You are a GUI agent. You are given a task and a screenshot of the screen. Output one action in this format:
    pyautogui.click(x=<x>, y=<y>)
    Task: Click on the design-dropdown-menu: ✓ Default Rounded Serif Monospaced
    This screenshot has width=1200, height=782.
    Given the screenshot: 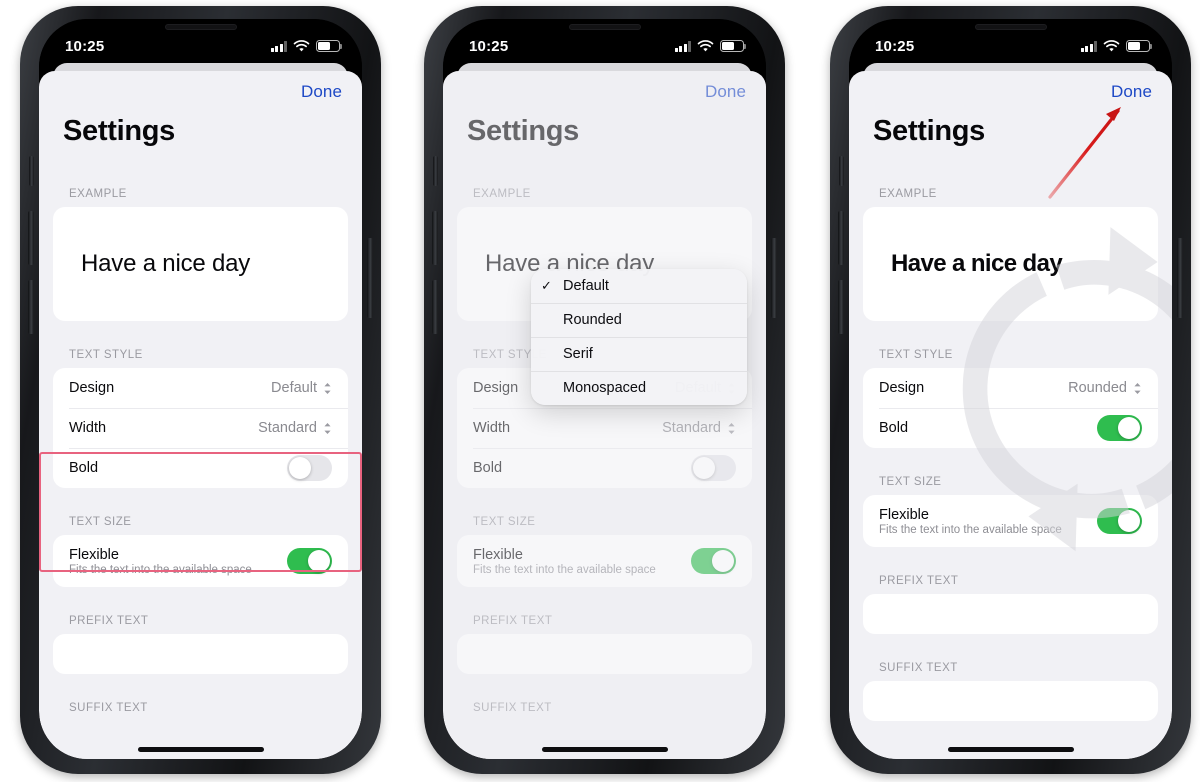 What is the action you would take?
    pyautogui.click(x=639, y=337)
    